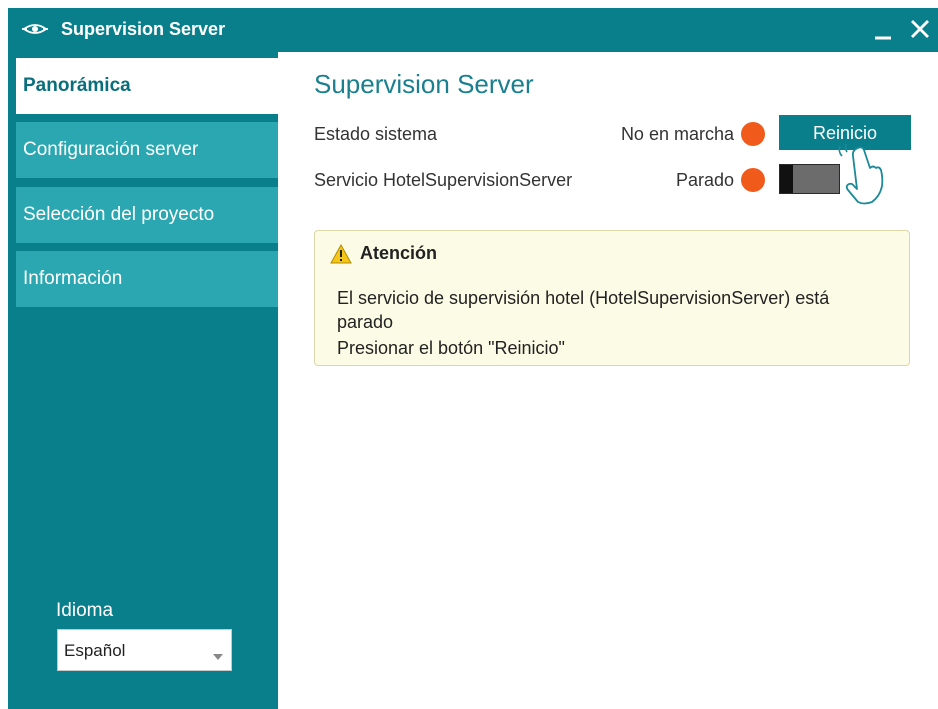 The width and height of the screenshot is (938, 709). What do you see at coordinates (704, 180) in the screenshot?
I see `service-status-value: Parado` at bounding box center [704, 180].